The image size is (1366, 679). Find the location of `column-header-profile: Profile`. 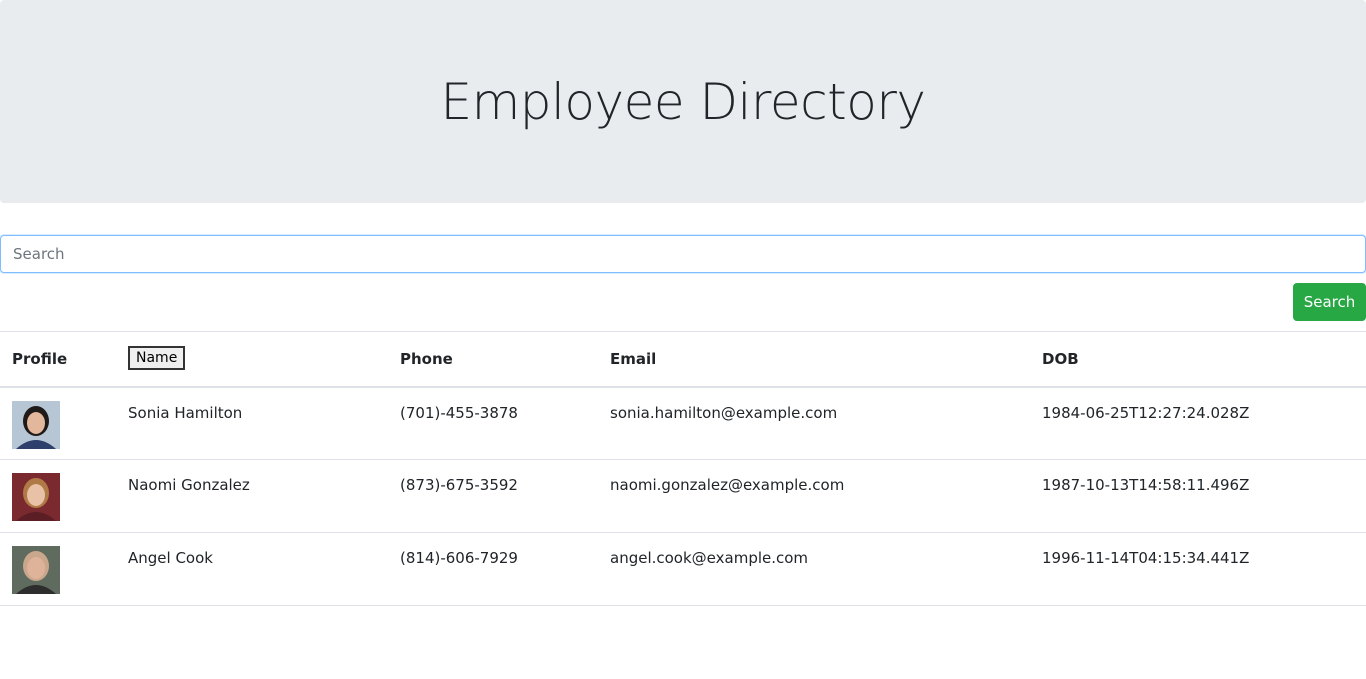

column-header-profile: Profile is located at coordinates (58, 359).